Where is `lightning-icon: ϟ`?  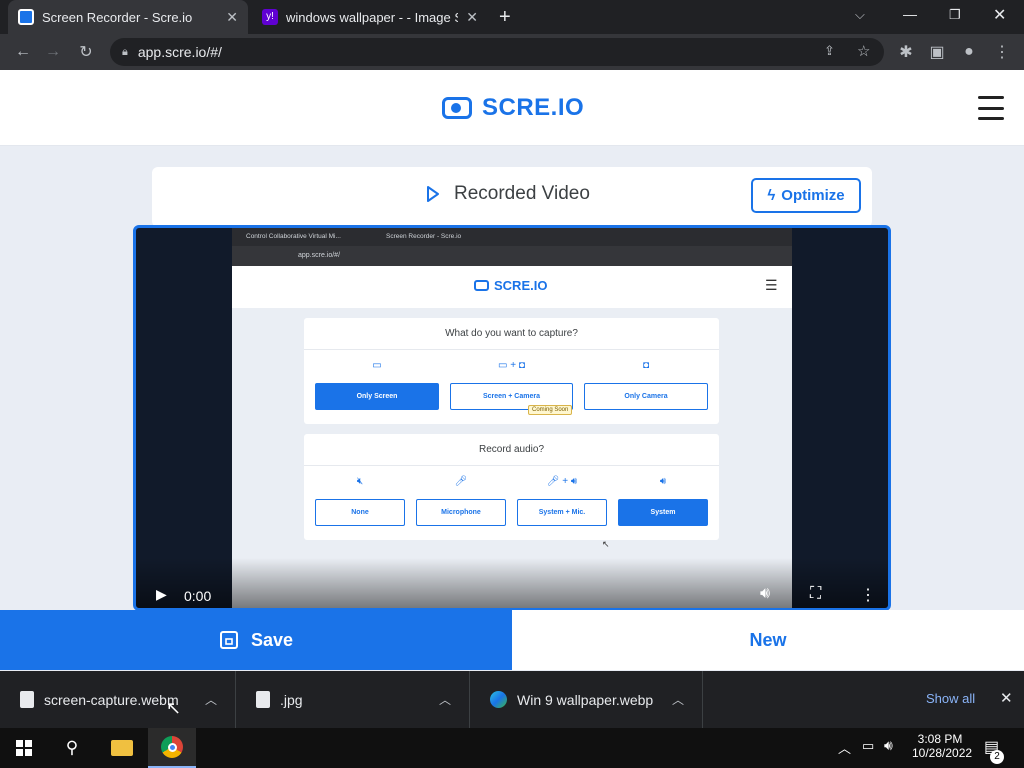
lightning-icon: ϟ is located at coordinates (771, 195).